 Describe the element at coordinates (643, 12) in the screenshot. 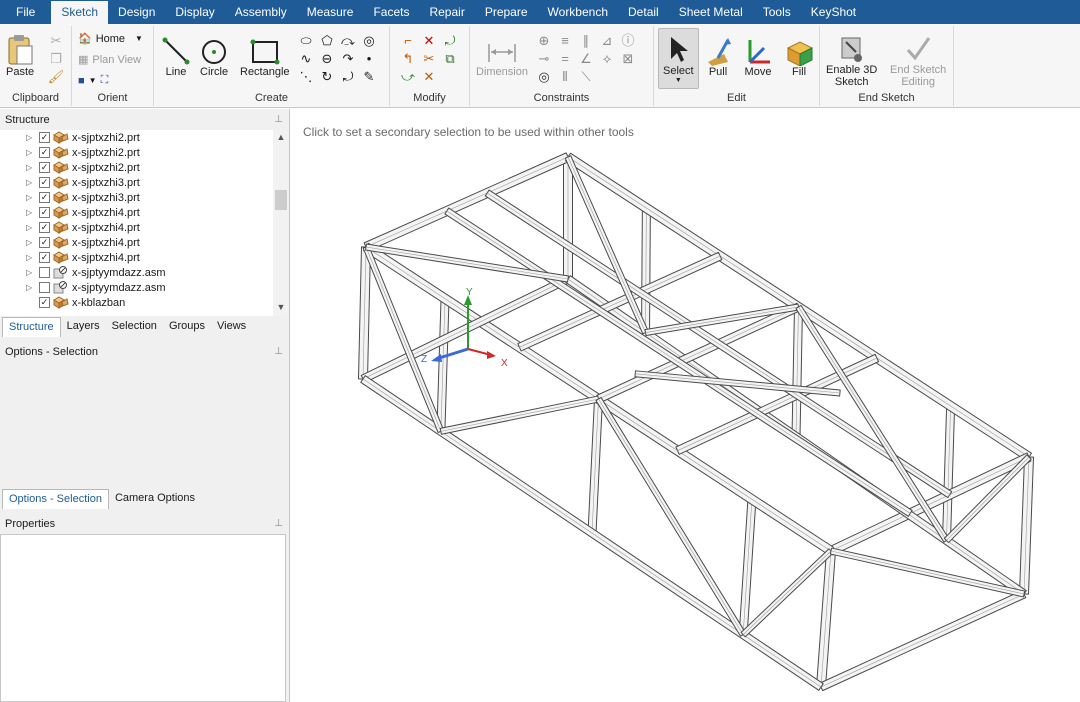

I see `menu-tab-detail: Detail` at that location.